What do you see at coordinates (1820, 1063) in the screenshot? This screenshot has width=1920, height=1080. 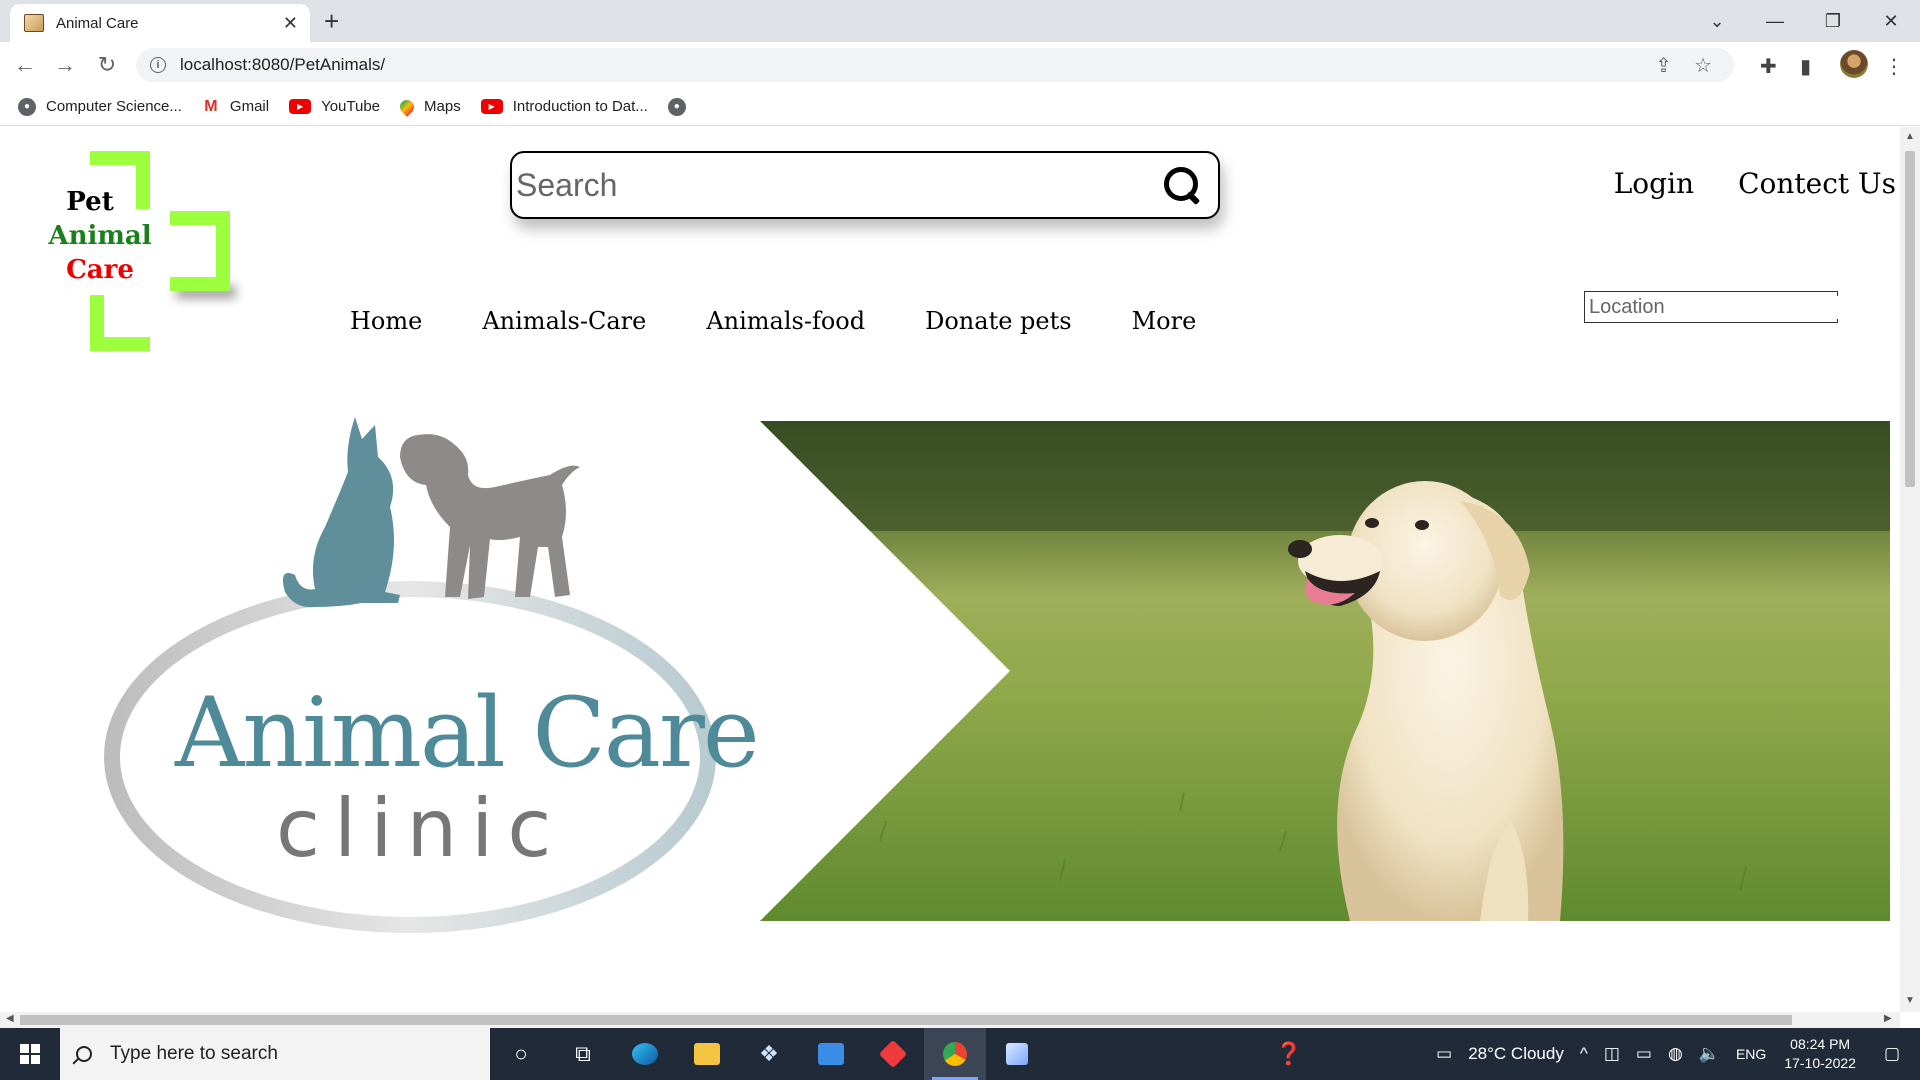 I see `clock-date: 17-10-2022` at bounding box center [1820, 1063].